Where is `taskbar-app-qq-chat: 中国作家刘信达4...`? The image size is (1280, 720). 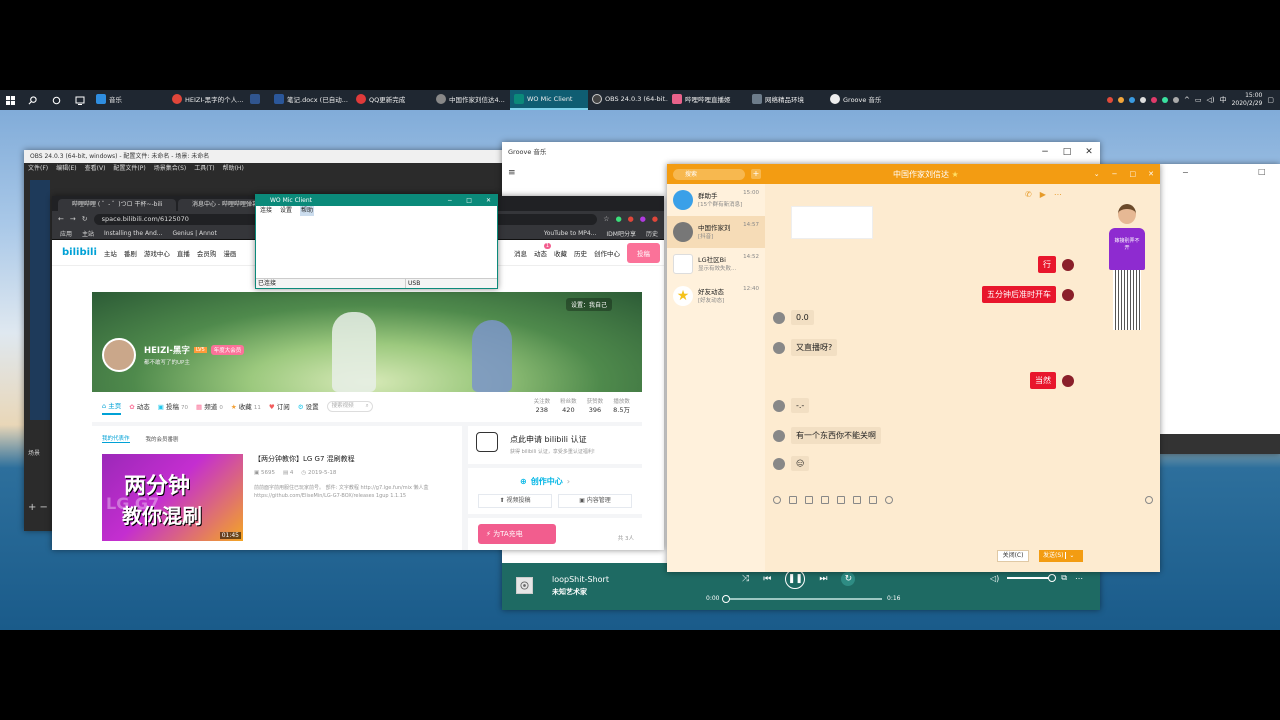
taskbar-app-qq-chat: 中国作家刘信达4... is located at coordinates (471, 100).